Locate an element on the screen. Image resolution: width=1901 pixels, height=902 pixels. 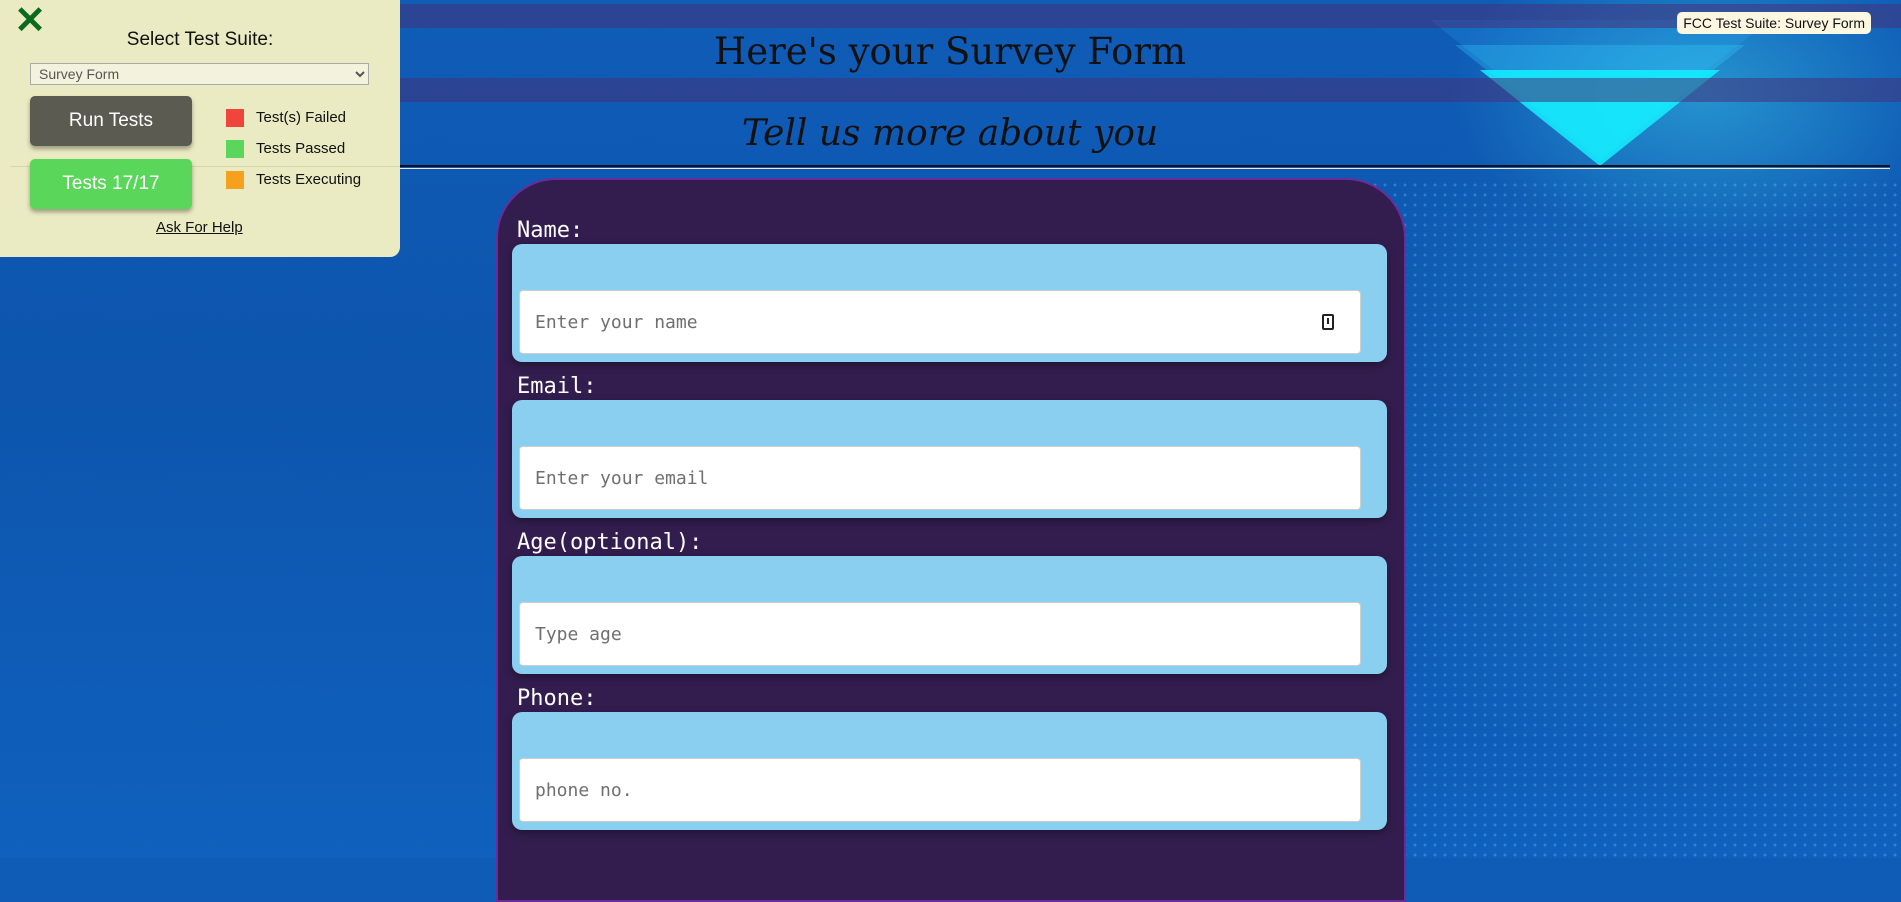
panel-title: Select Test Suite: is located at coordinates (200, 39).